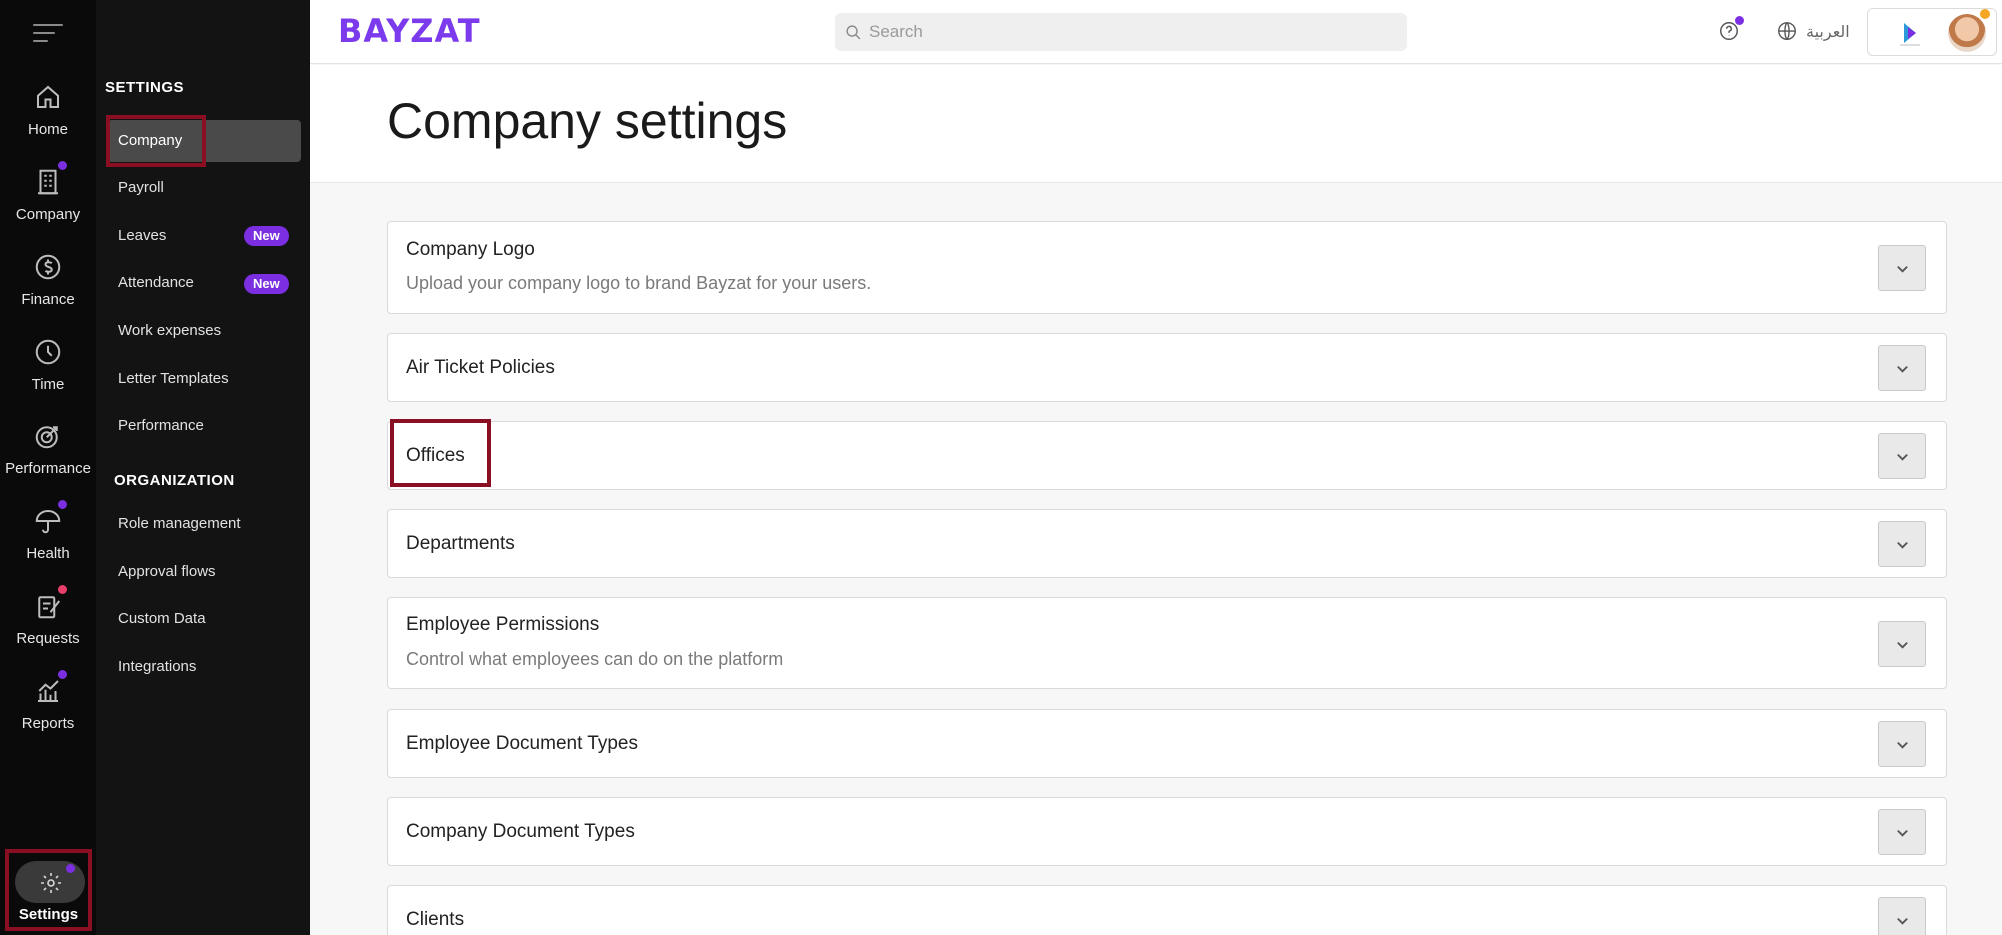 The height and width of the screenshot is (935, 2002). What do you see at coordinates (1156, 124) in the screenshot?
I see `page-header: Company settings` at bounding box center [1156, 124].